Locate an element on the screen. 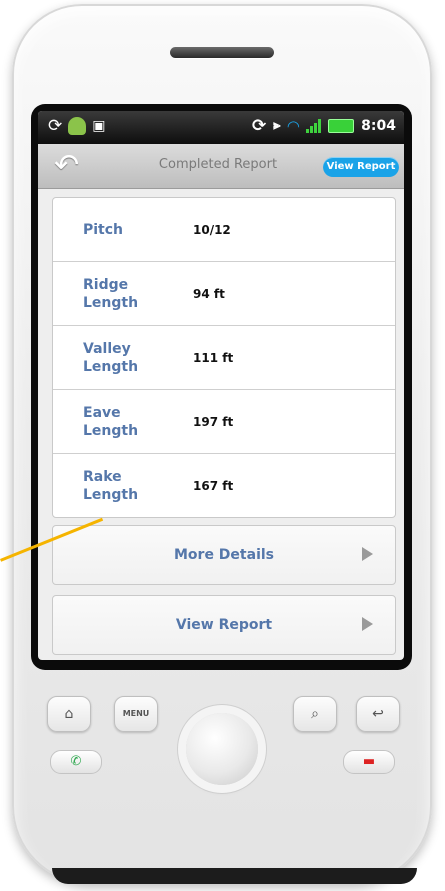  status-bar: ⟳ ▣ ⟳ ⫸ ◠ 8:04 is located at coordinates (221, 127).